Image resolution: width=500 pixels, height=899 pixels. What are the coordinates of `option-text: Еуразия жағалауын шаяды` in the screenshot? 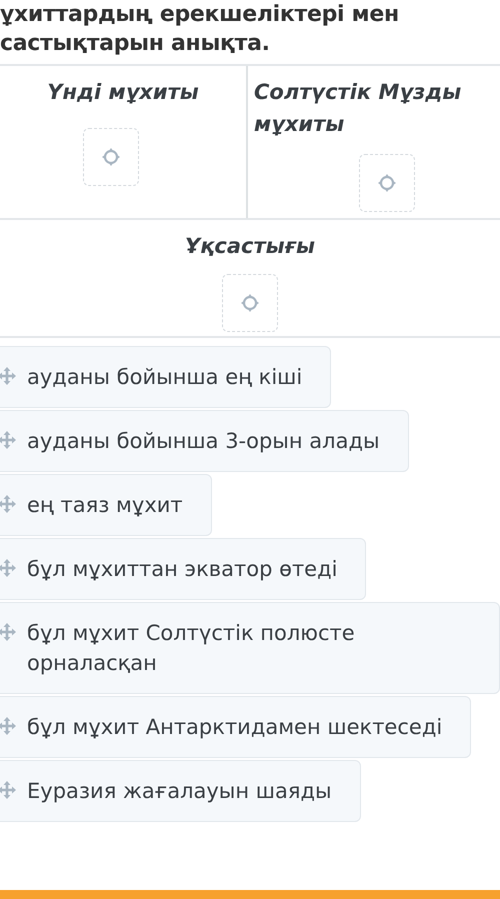 It's located at (179, 791).